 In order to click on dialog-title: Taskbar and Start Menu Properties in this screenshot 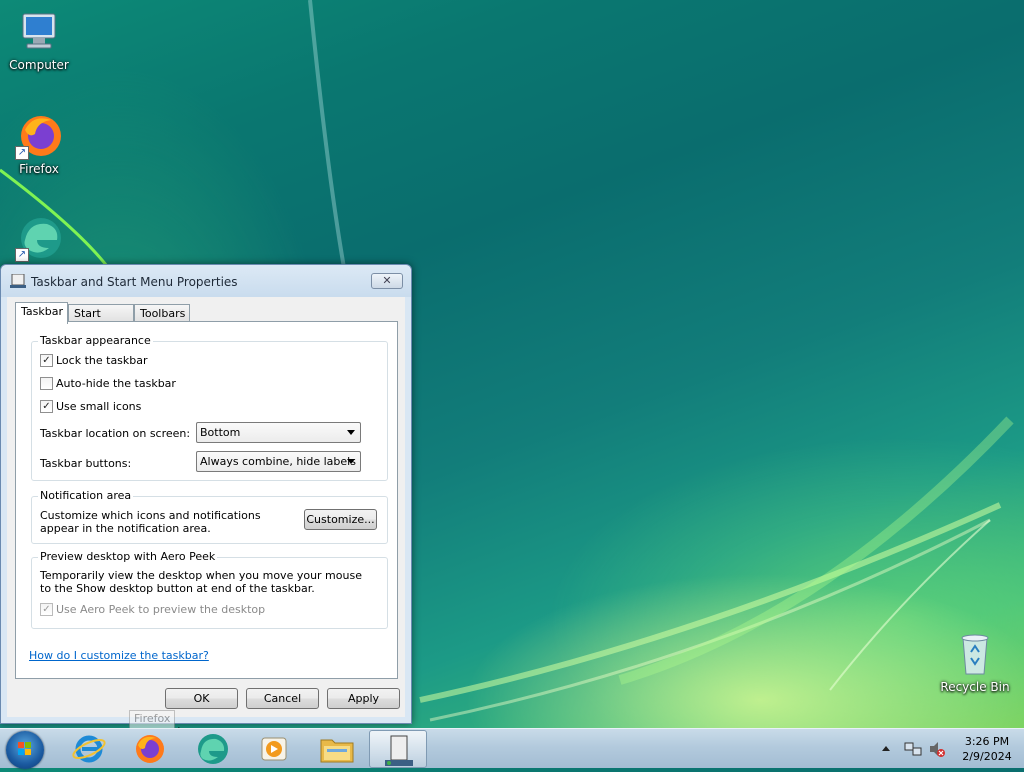, I will do `click(134, 282)`.